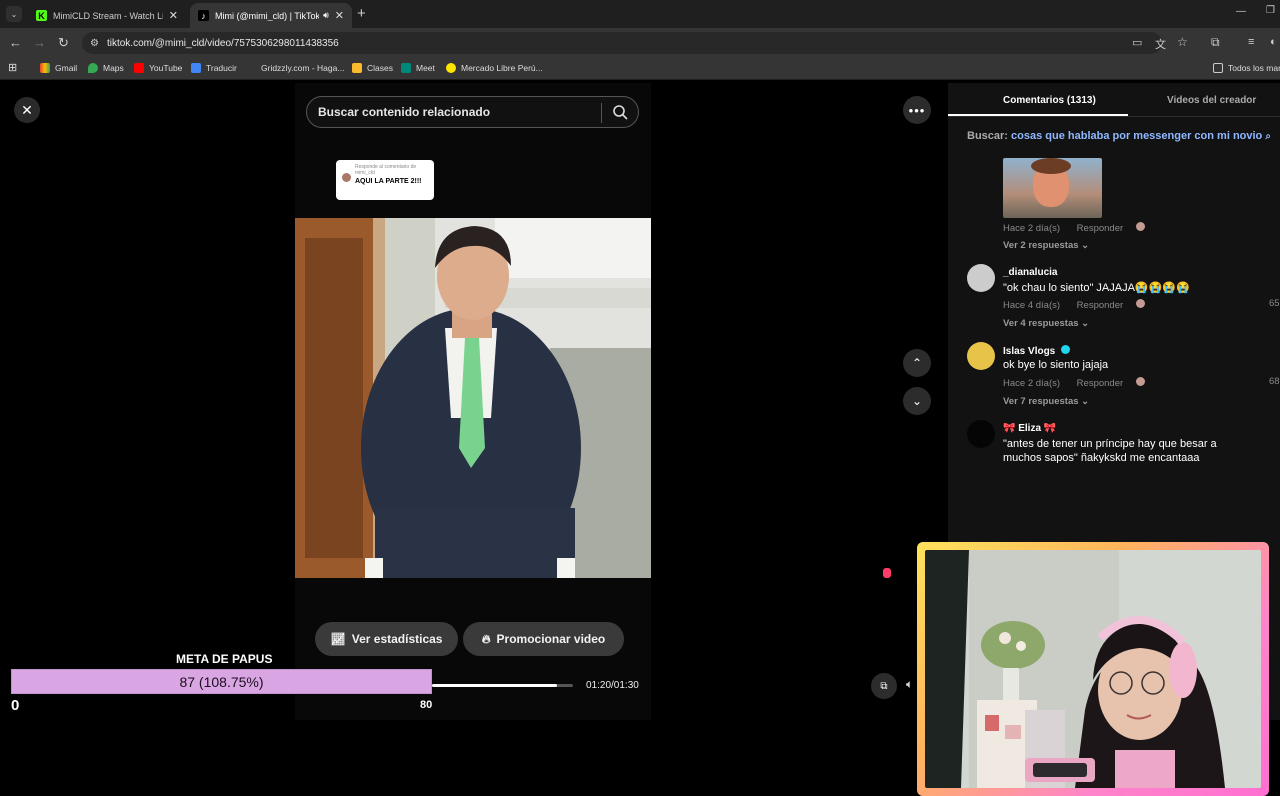  I want to click on more-options-button: •••, so click(917, 110).